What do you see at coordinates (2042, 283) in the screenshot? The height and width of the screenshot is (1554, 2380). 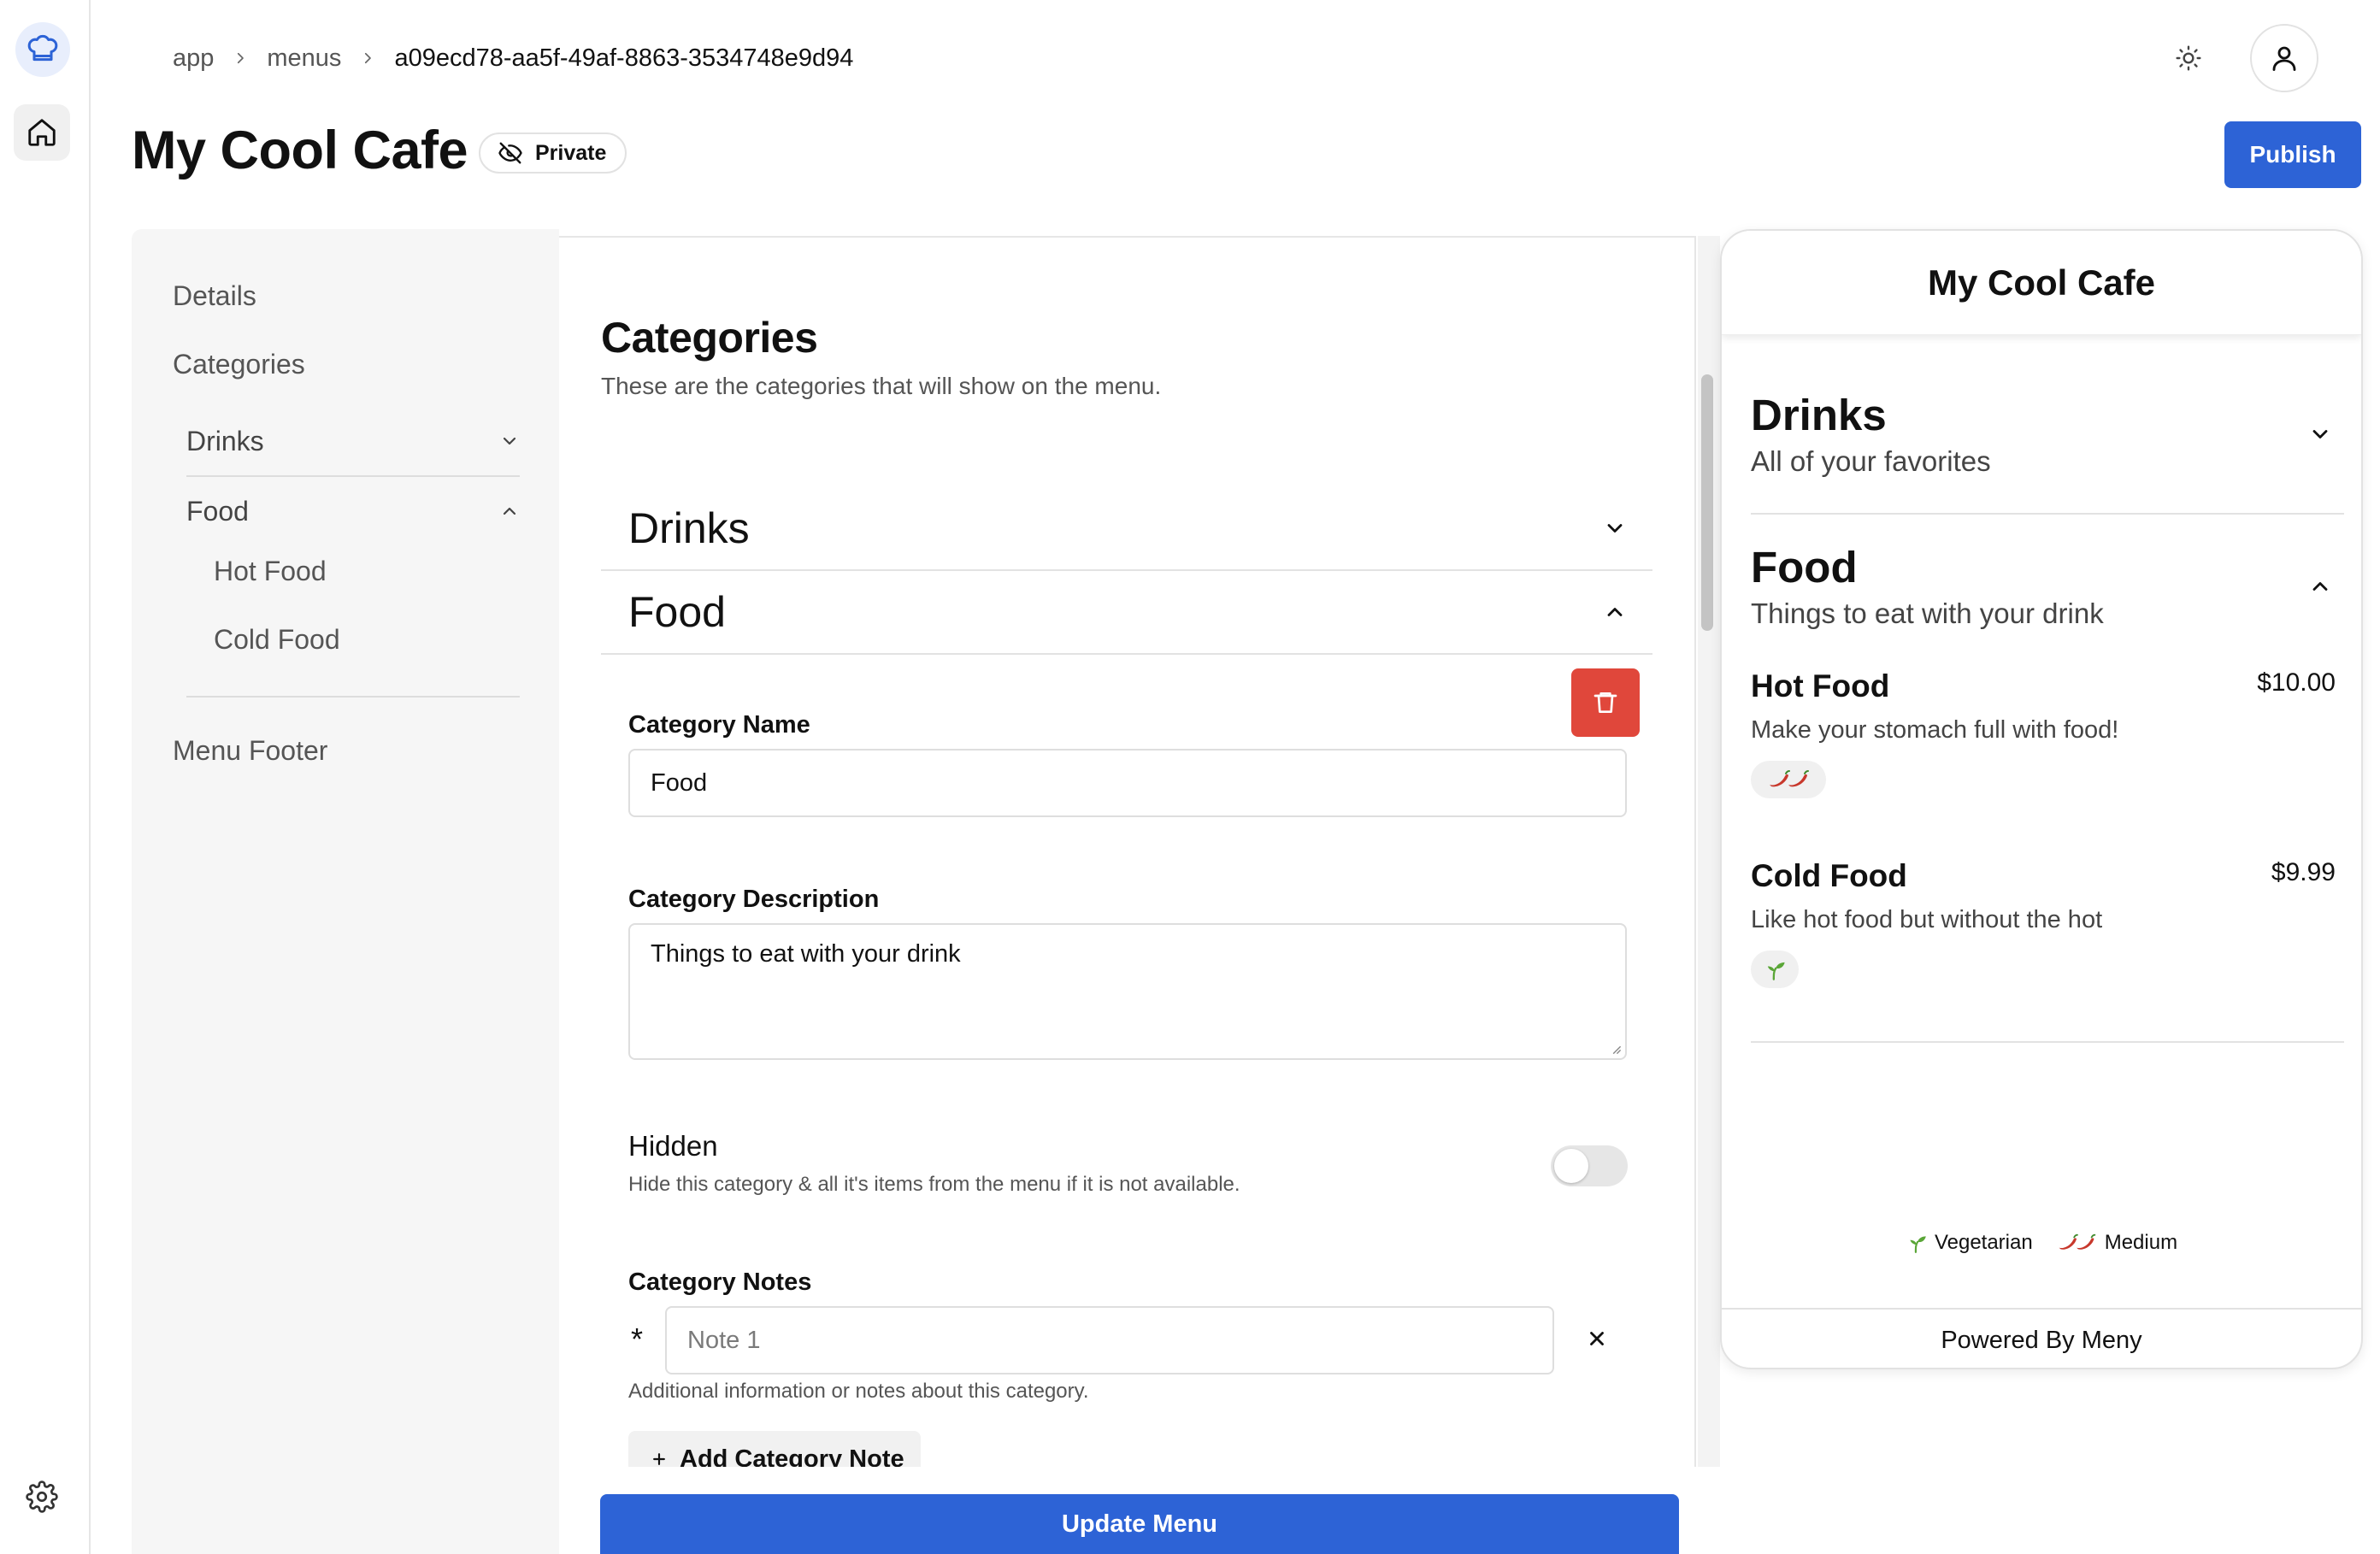 I see `preview-title: My Cool Cafe` at bounding box center [2042, 283].